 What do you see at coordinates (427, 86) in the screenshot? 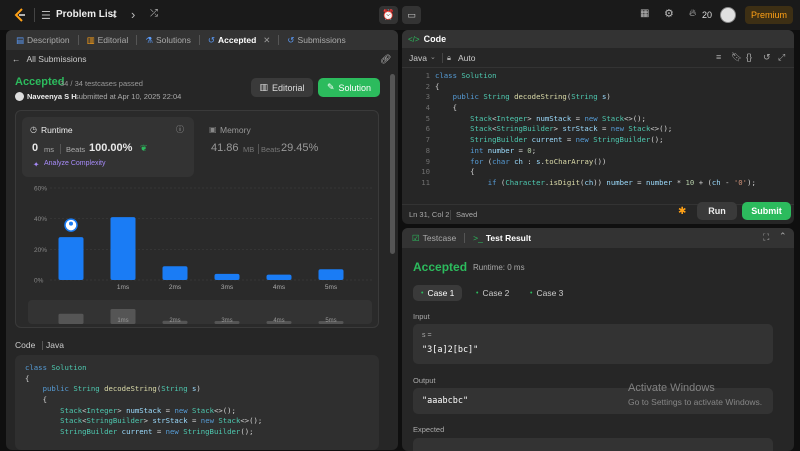
I see `line-number: 2` at bounding box center [427, 86].